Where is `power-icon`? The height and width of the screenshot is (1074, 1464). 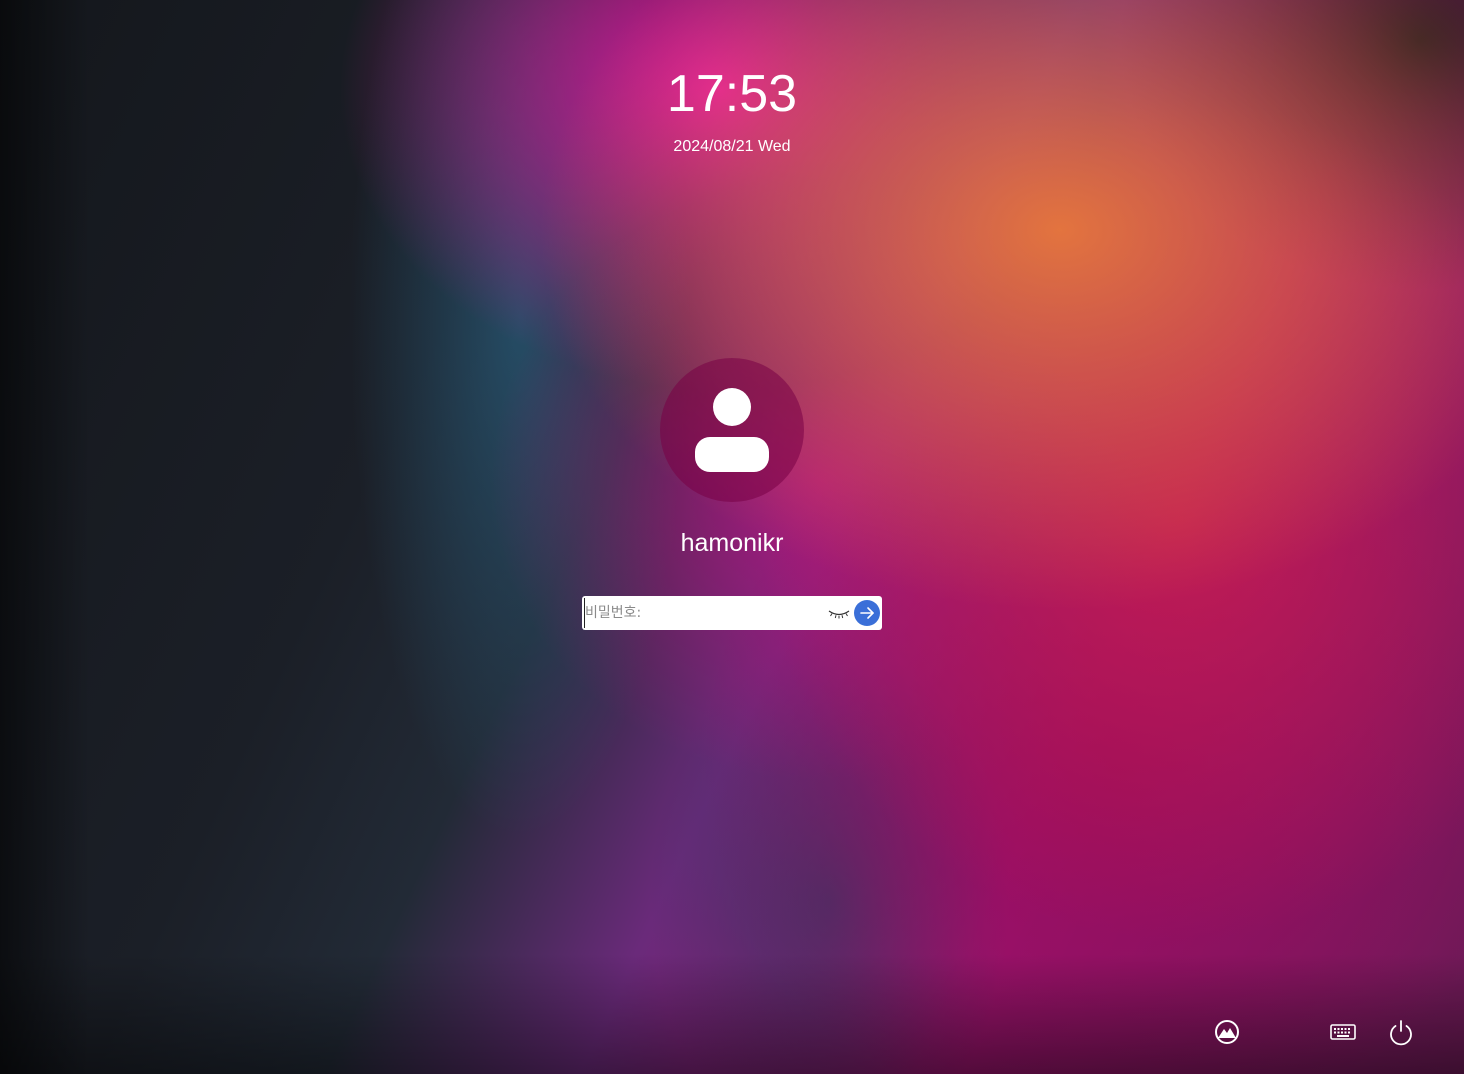 power-icon is located at coordinates (1401, 1033).